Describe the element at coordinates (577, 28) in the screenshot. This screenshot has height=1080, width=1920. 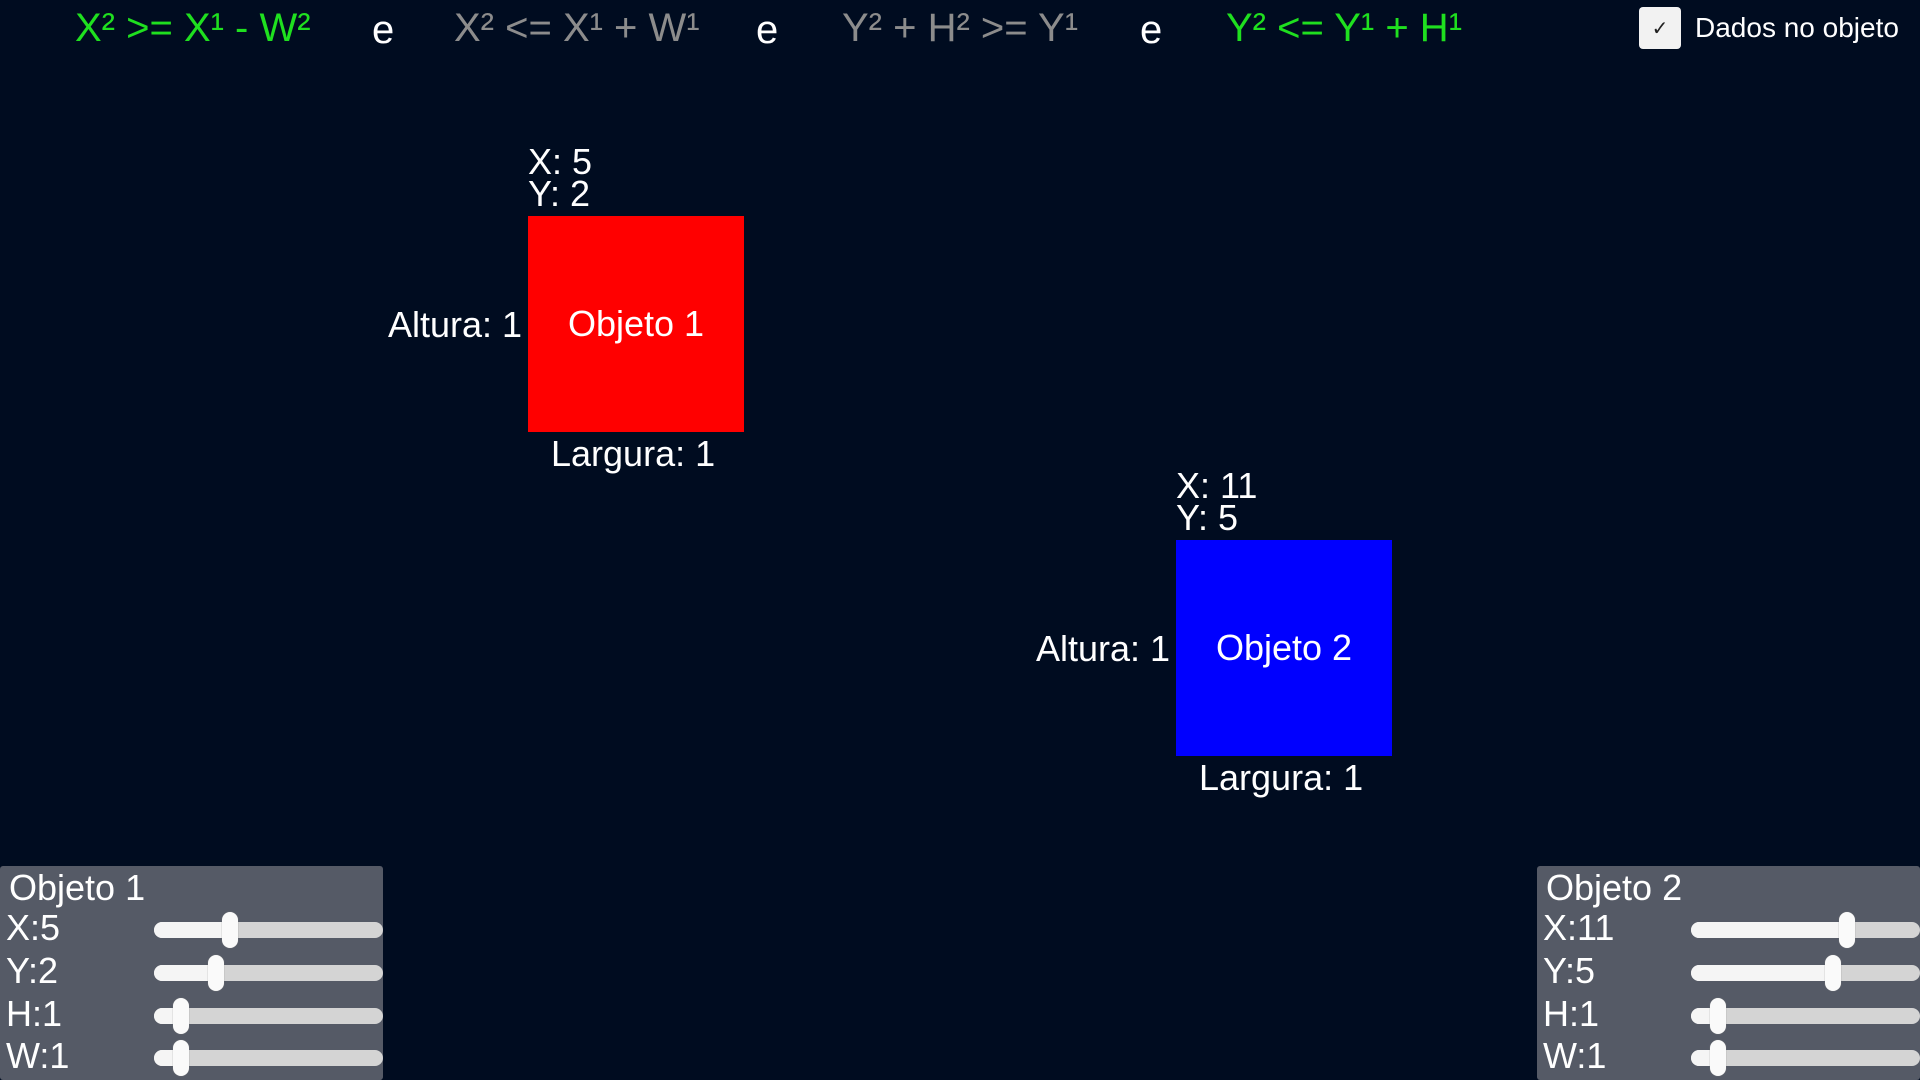
I see `condition-2: X² <= X¹ + W¹` at that location.